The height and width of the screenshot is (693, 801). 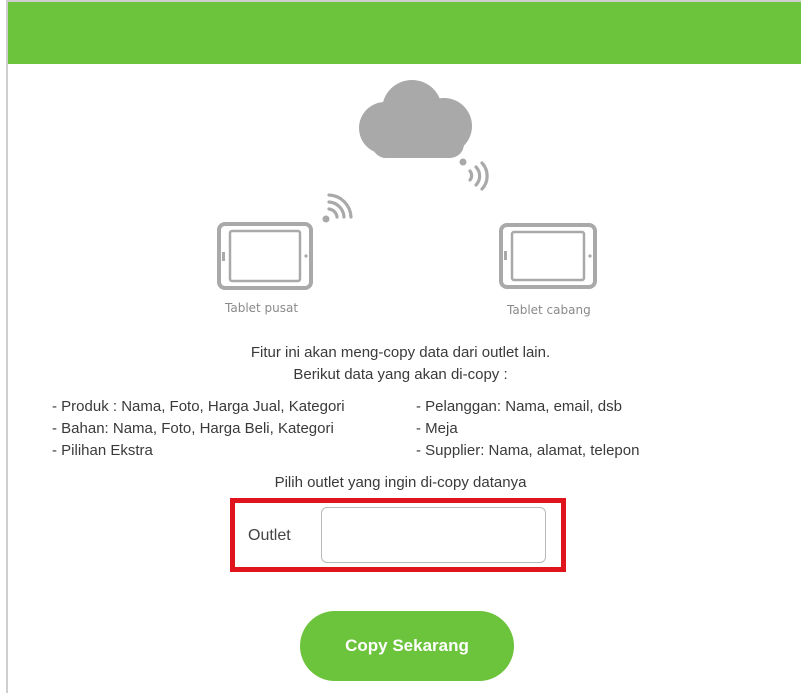 I want to click on cloud-icon, so click(x=415, y=119).